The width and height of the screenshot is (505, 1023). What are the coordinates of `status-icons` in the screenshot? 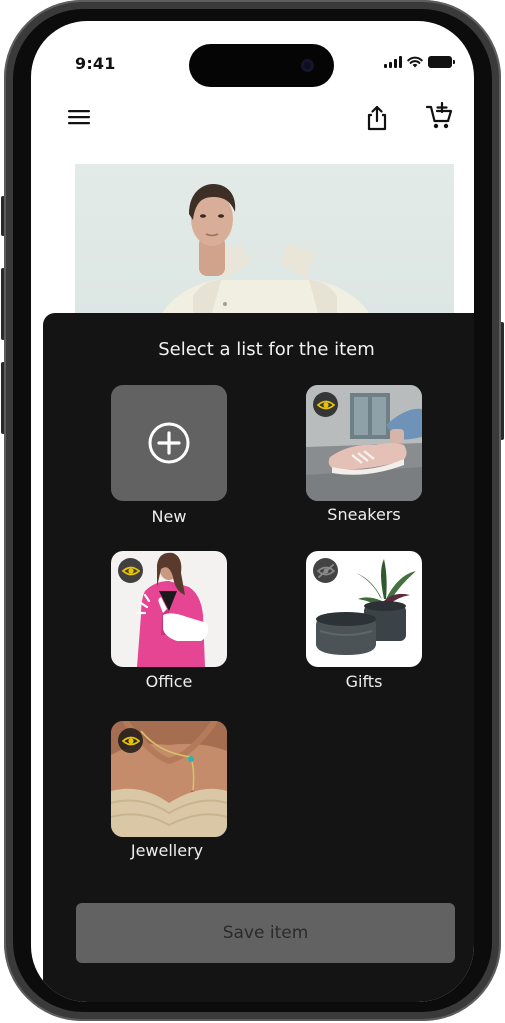 It's located at (419, 62).